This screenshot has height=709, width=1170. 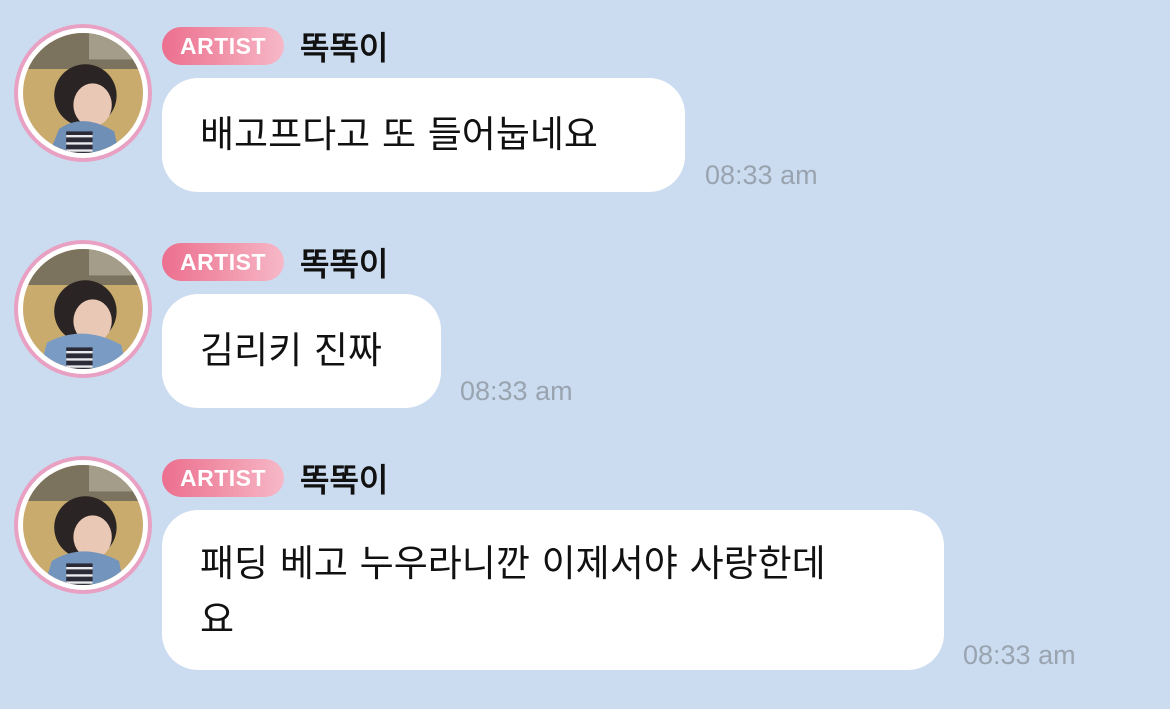 What do you see at coordinates (217, 619) in the screenshot?
I see `message-text-continued: 요` at bounding box center [217, 619].